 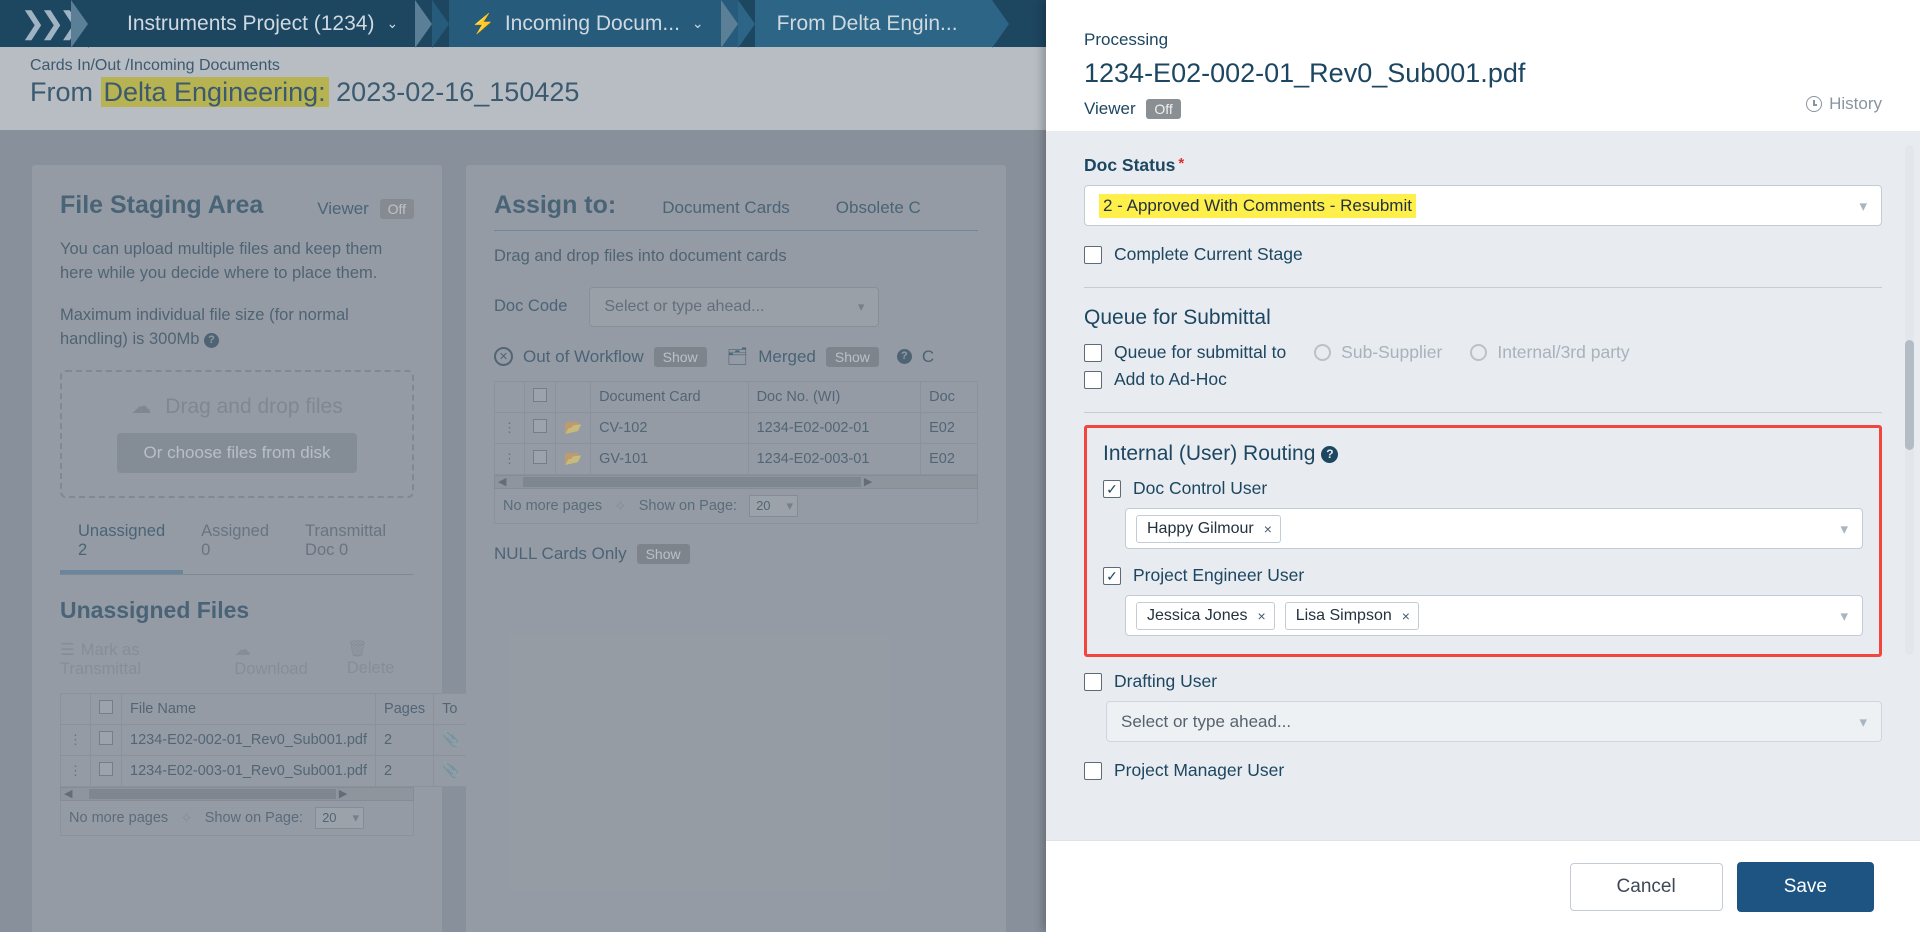 I want to click on project-manager-user-checkbox, so click(x=1093, y=770).